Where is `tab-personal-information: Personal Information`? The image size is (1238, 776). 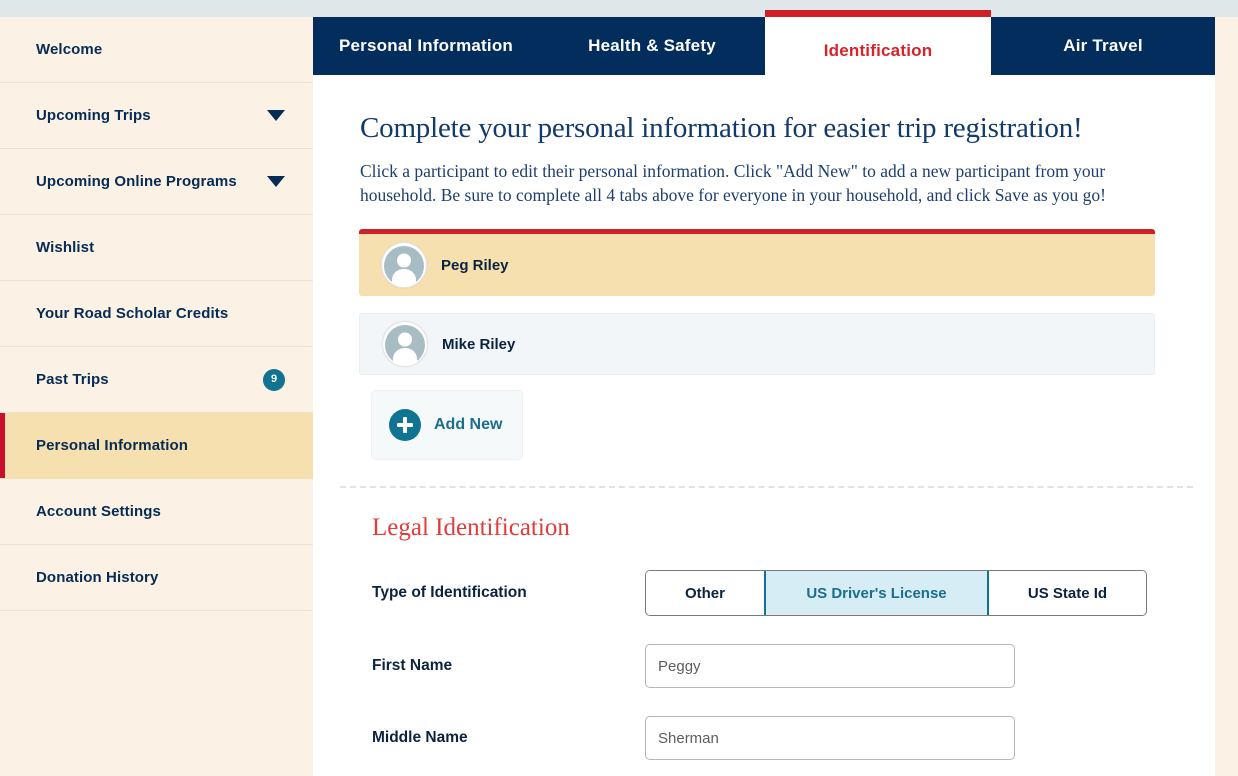 tab-personal-information: Personal Information is located at coordinates (426, 46).